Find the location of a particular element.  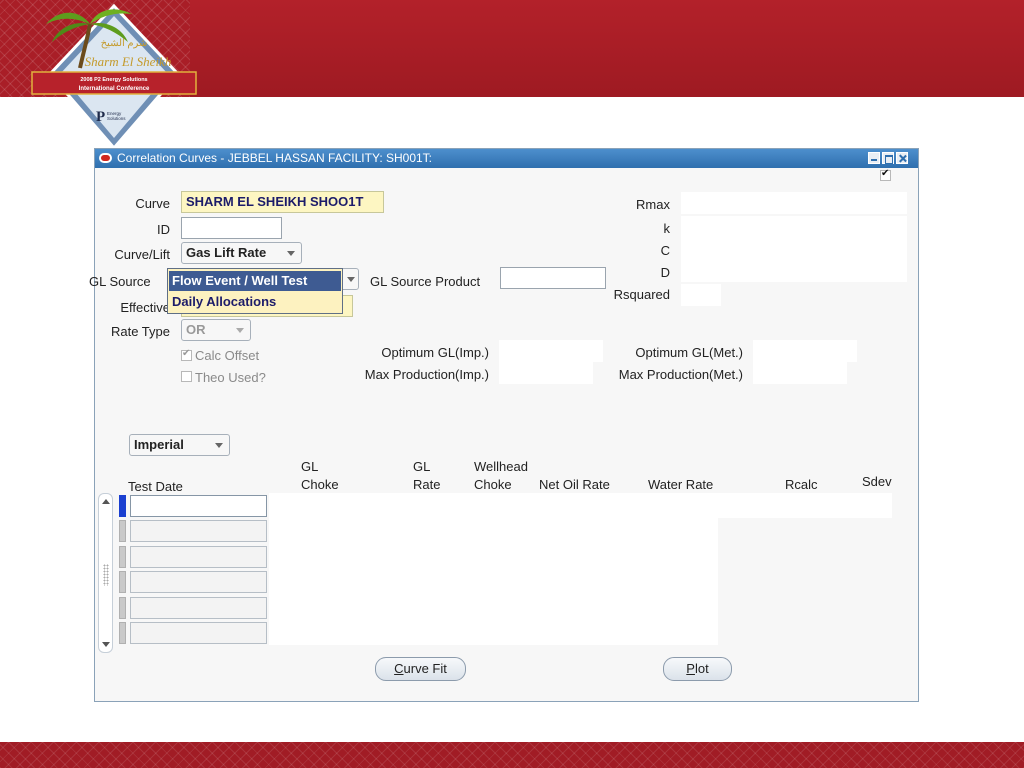

rsquared-field is located at coordinates (701, 295).